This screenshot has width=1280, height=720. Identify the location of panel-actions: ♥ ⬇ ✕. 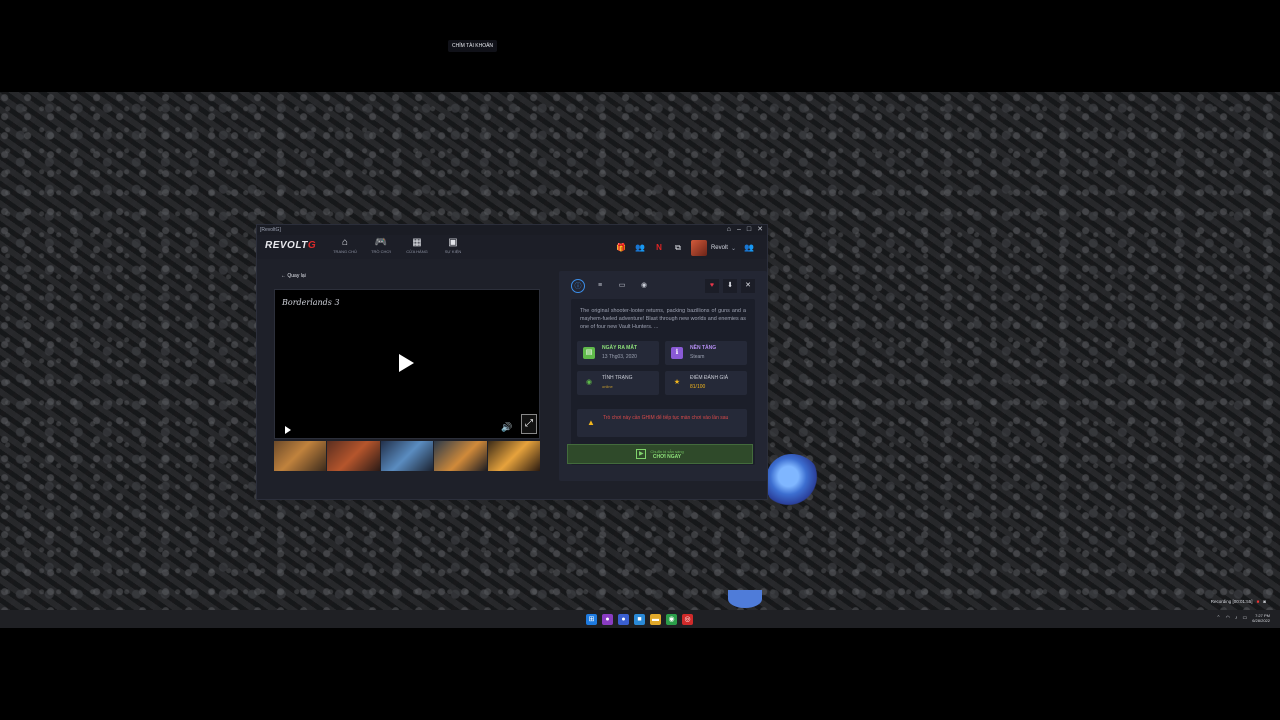
(730, 286).